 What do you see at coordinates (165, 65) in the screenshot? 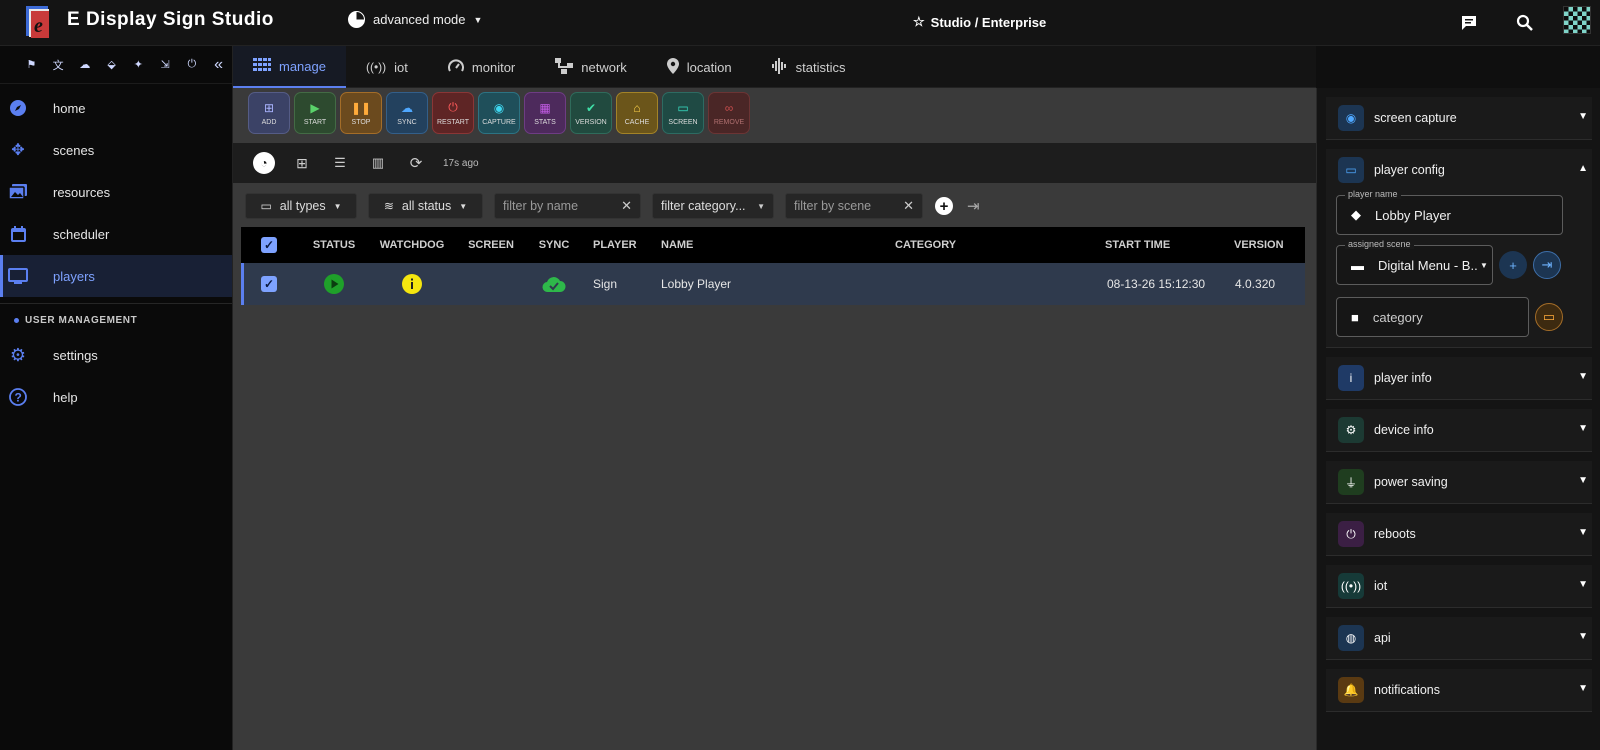
I see `export-icon: ⇲` at bounding box center [165, 65].